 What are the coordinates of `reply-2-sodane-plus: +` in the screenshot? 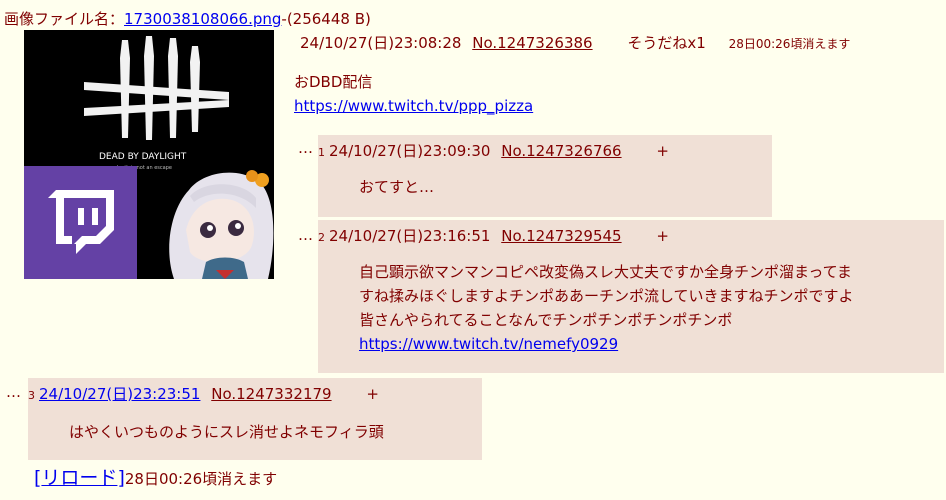 It's located at (662, 236).